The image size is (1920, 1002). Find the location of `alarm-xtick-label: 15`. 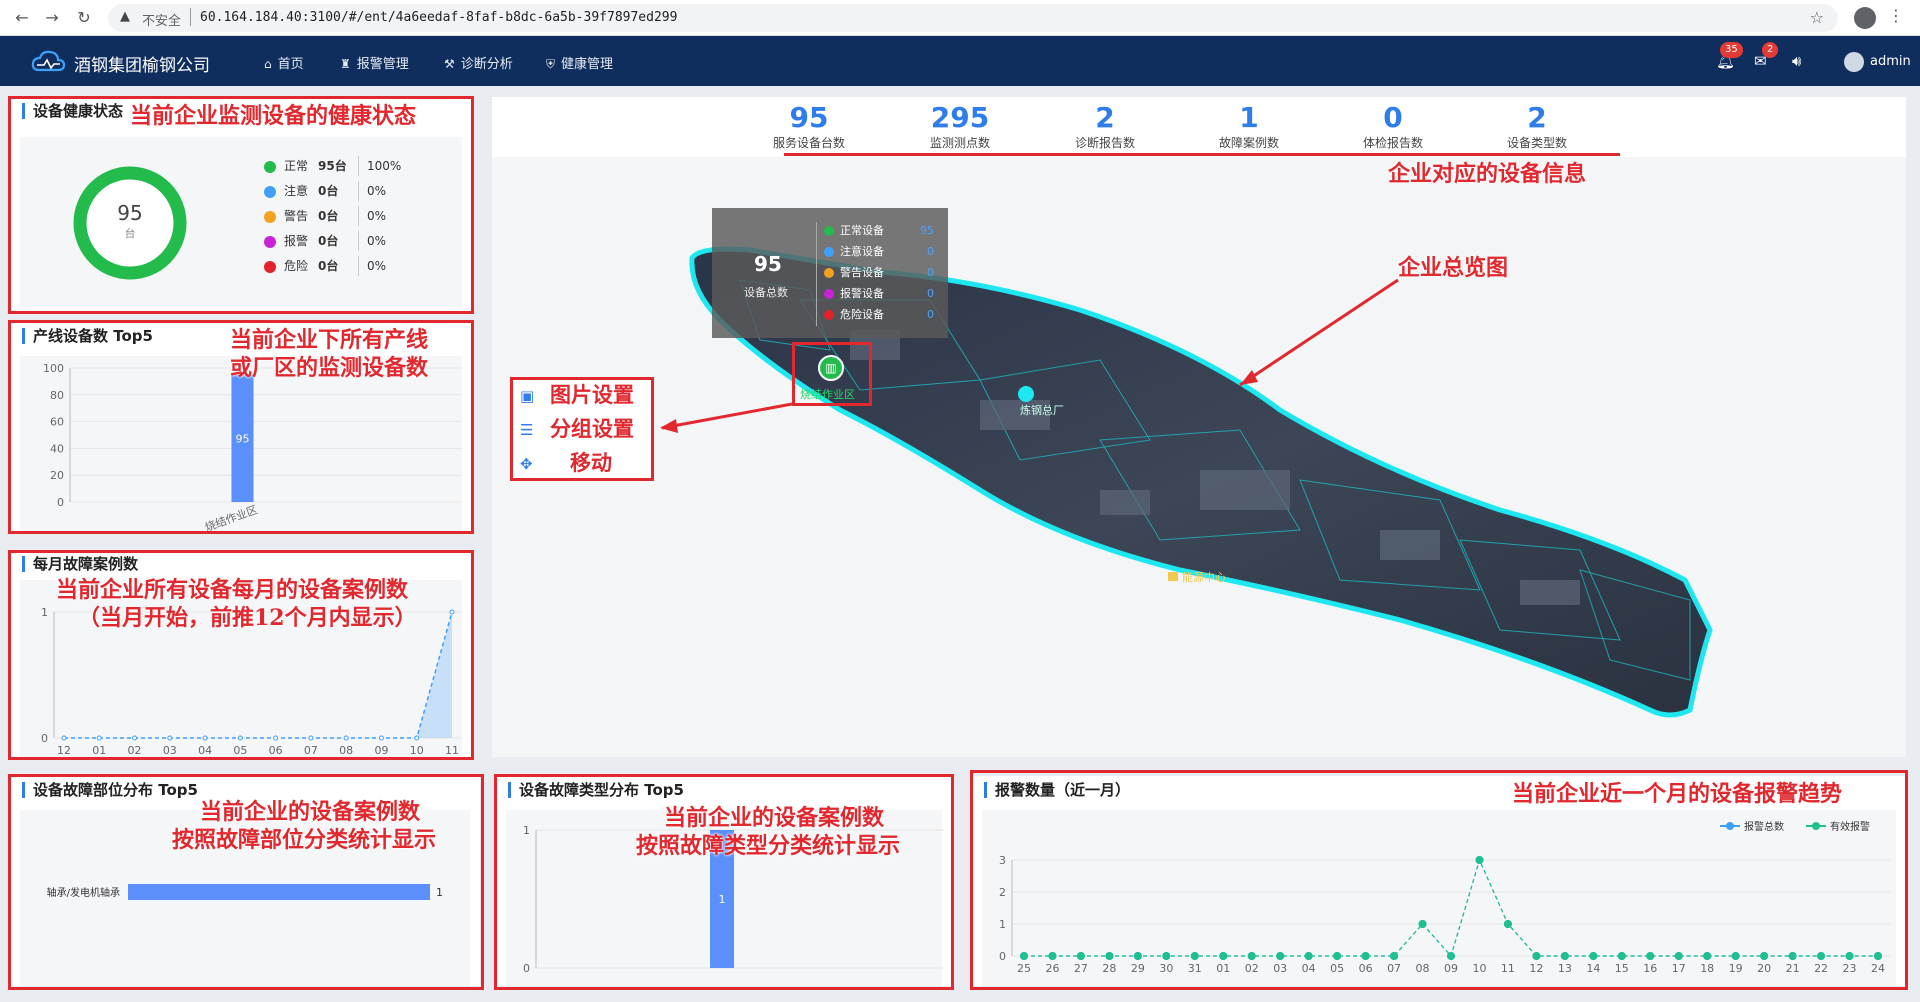

alarm-xtick-label: 15 is located at coordinates (1622, 968).